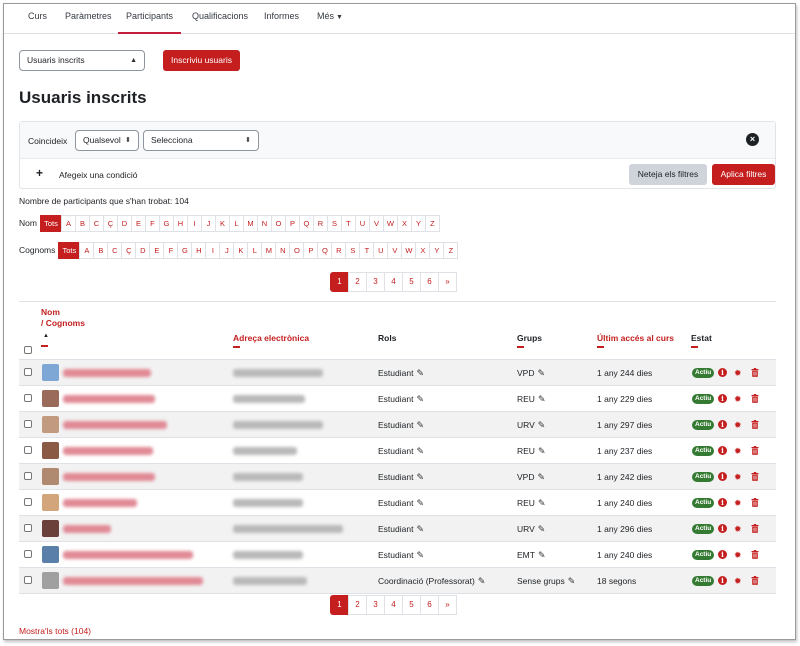 Image resolution: width=800 pixels, height=646 pixels. I want to click on first-name-initial-letter: M, so click(250, 223).